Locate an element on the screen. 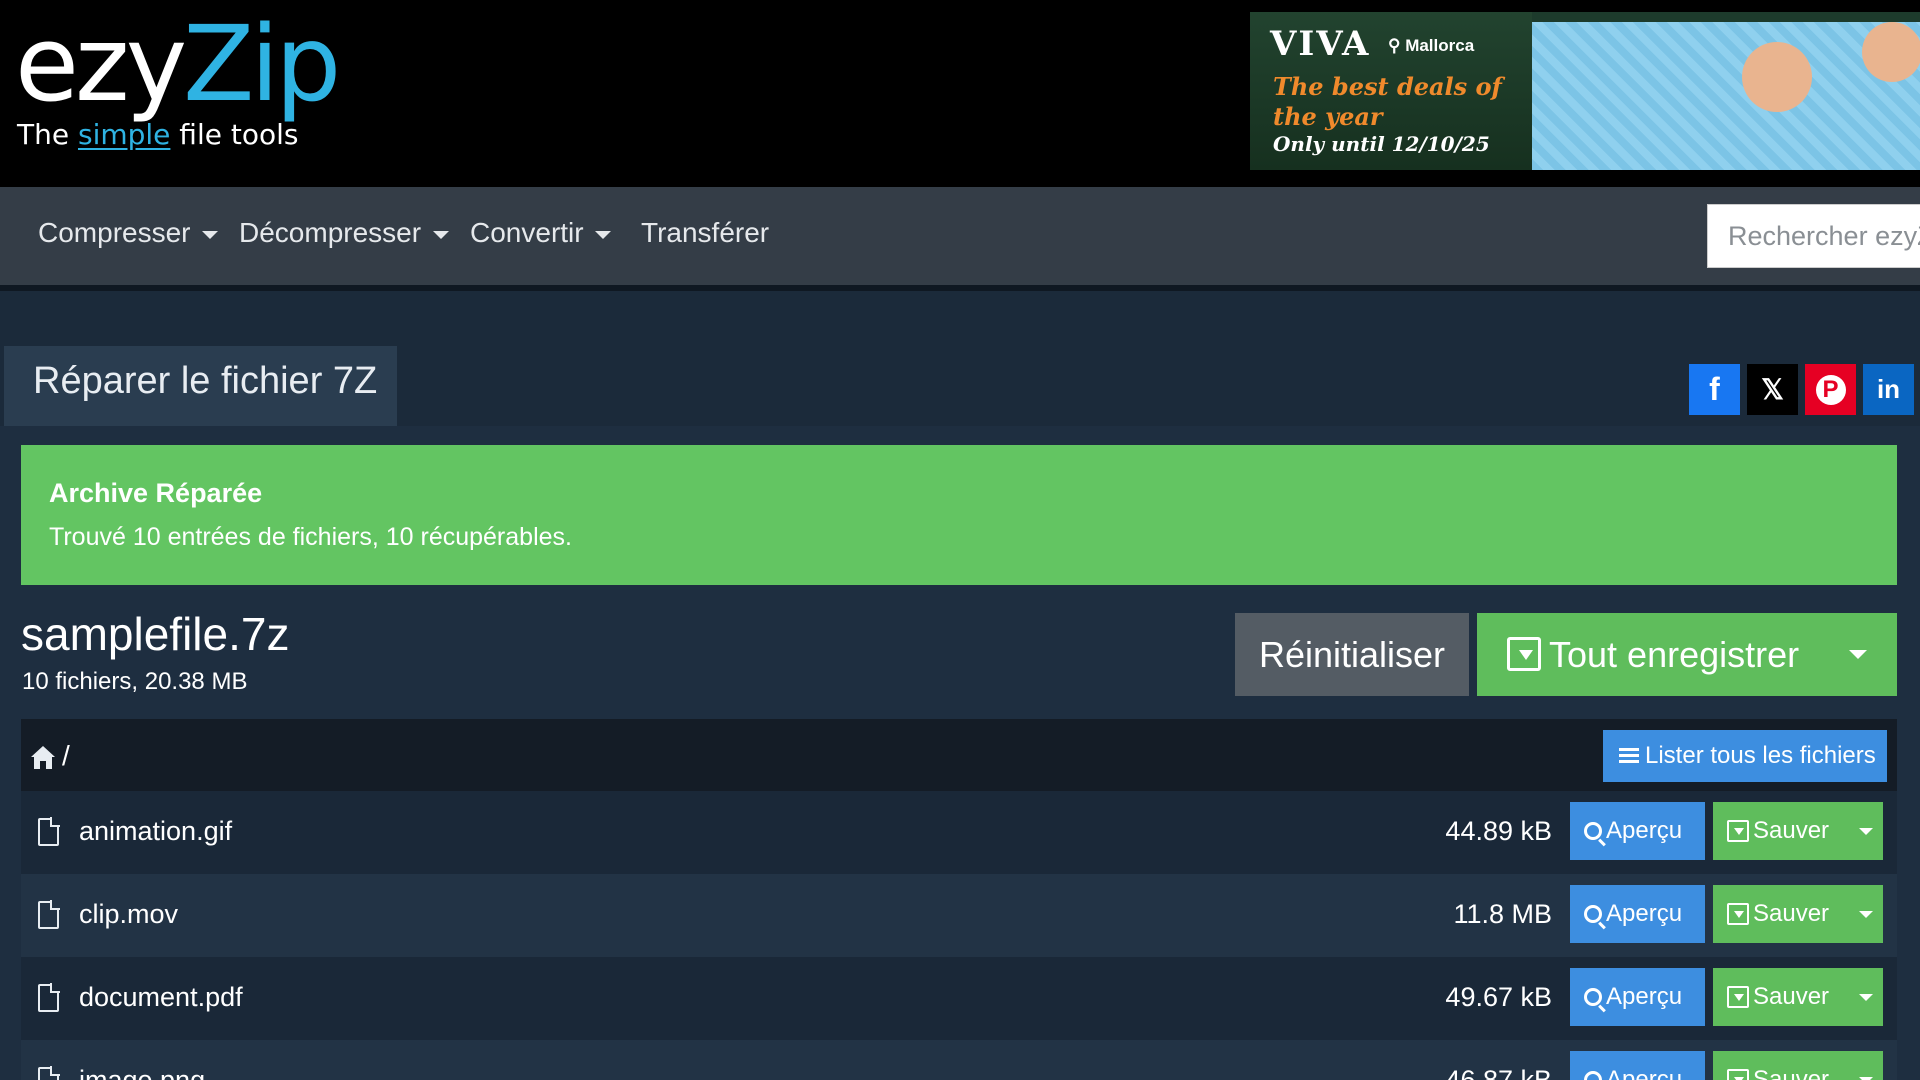 Image resolution: width=1920 pixels, height=1080 pixels. nav-transferer: Transférer is located at coordinates (705, 233).